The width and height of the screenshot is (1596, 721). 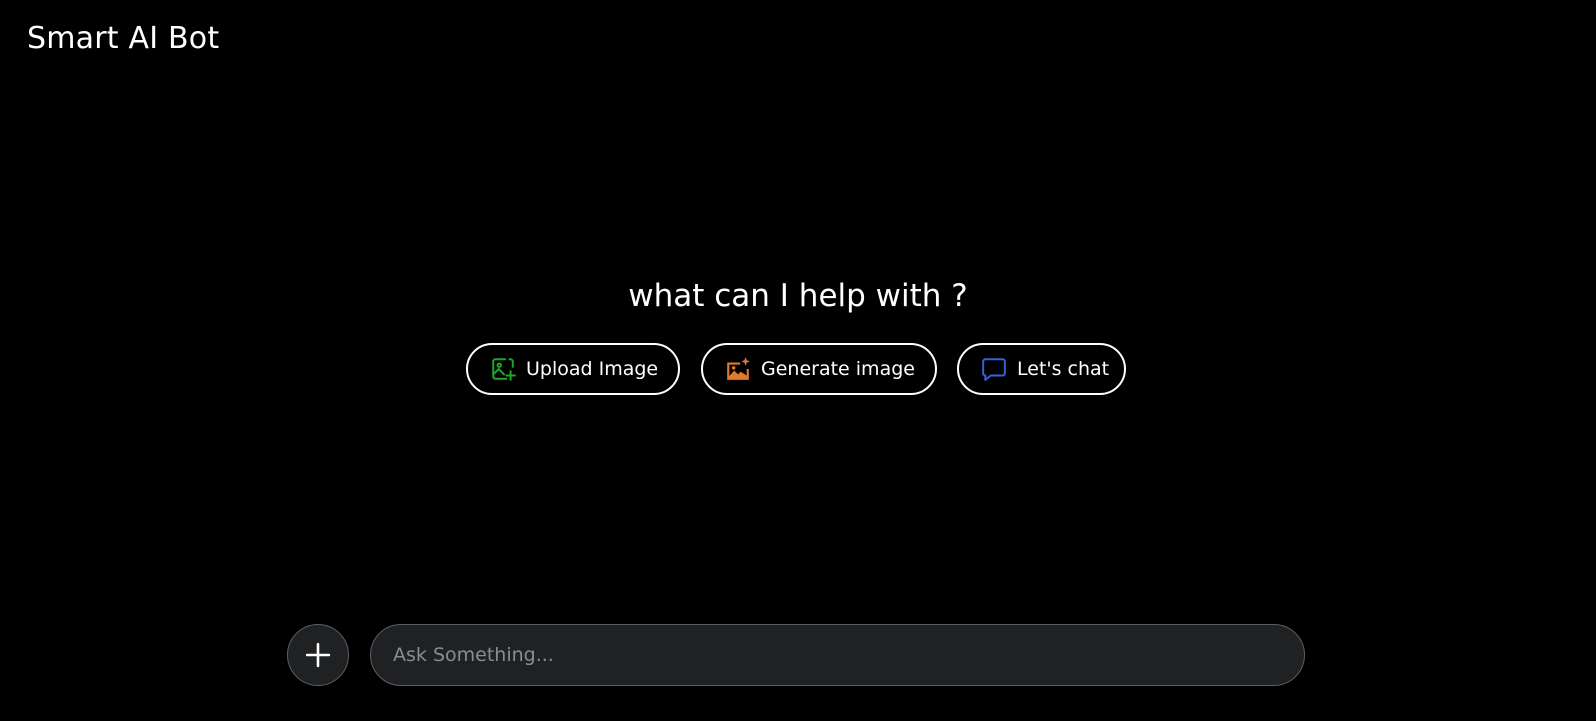 I want to click on quick-actions: Upload Image Generate image Let's chat, so click(x=798, y=369).